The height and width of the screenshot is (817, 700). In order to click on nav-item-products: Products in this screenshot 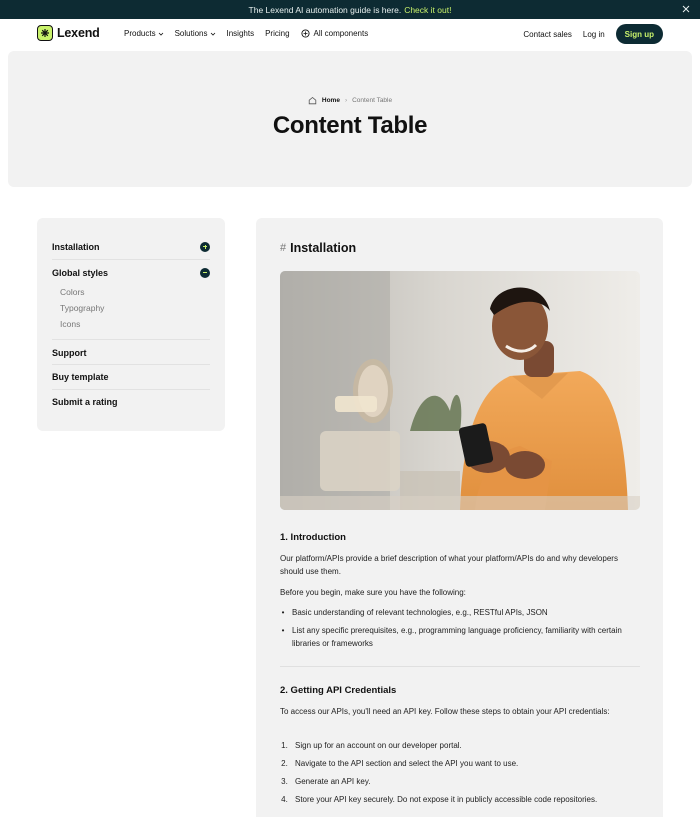, I will do `click(144, 33)`.